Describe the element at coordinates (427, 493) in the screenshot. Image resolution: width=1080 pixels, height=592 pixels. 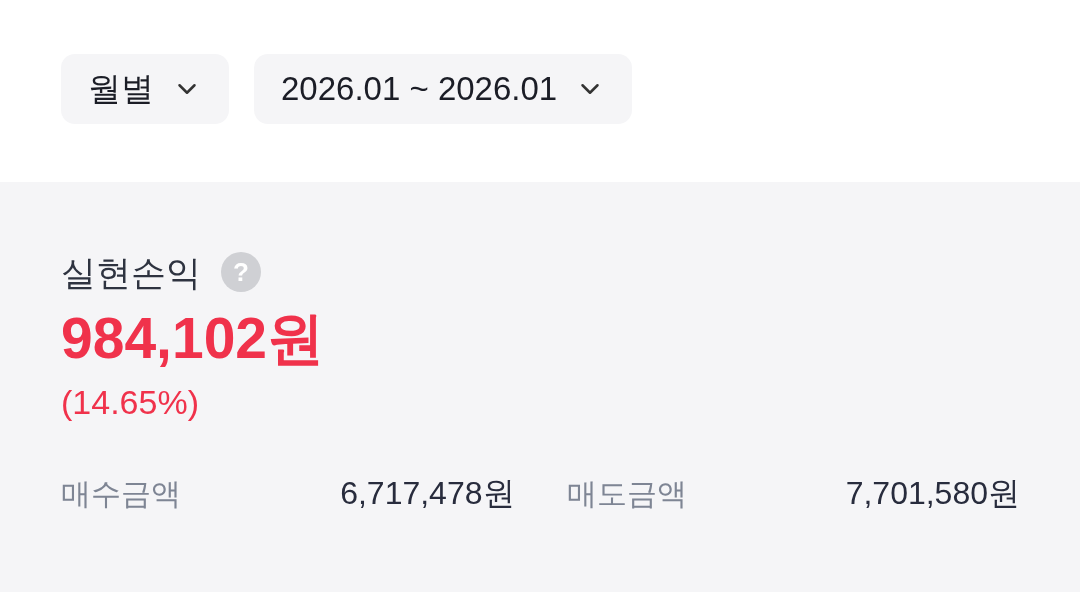
I see `detail-value: 6,717,478원` at that location.